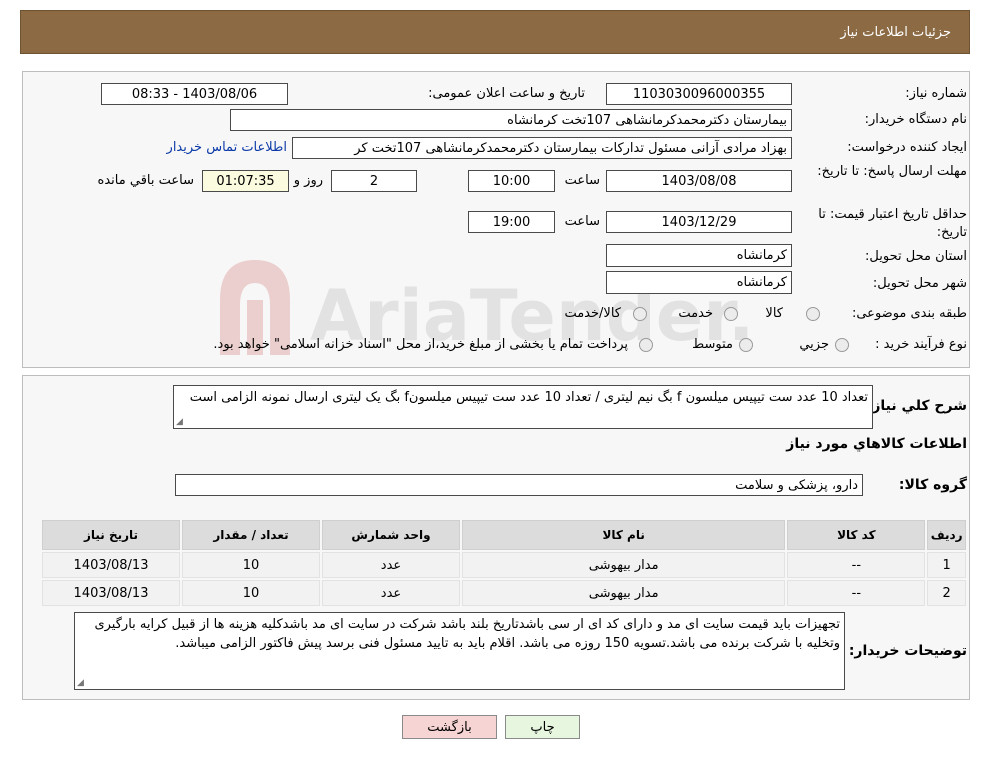 The width and height of the screenshot is (985, 759). I want to click on response-time-field: 10:00, so click(511, 181).